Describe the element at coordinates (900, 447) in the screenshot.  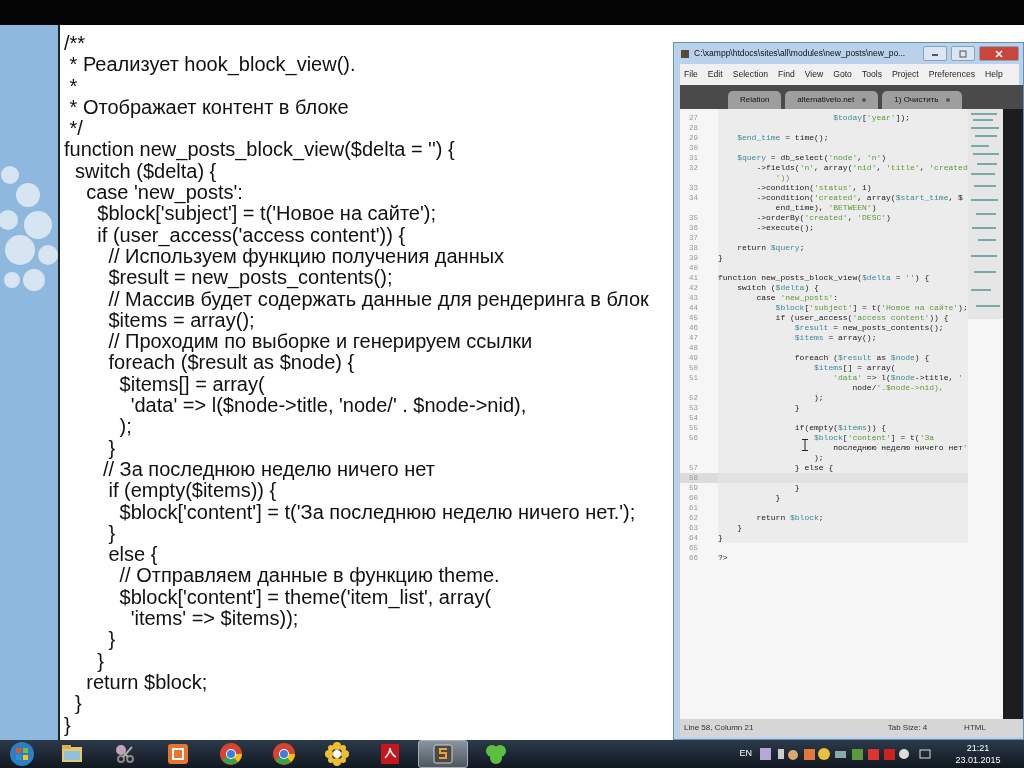
I see `code-line: последнюю неделю ничего нет'` at that location.